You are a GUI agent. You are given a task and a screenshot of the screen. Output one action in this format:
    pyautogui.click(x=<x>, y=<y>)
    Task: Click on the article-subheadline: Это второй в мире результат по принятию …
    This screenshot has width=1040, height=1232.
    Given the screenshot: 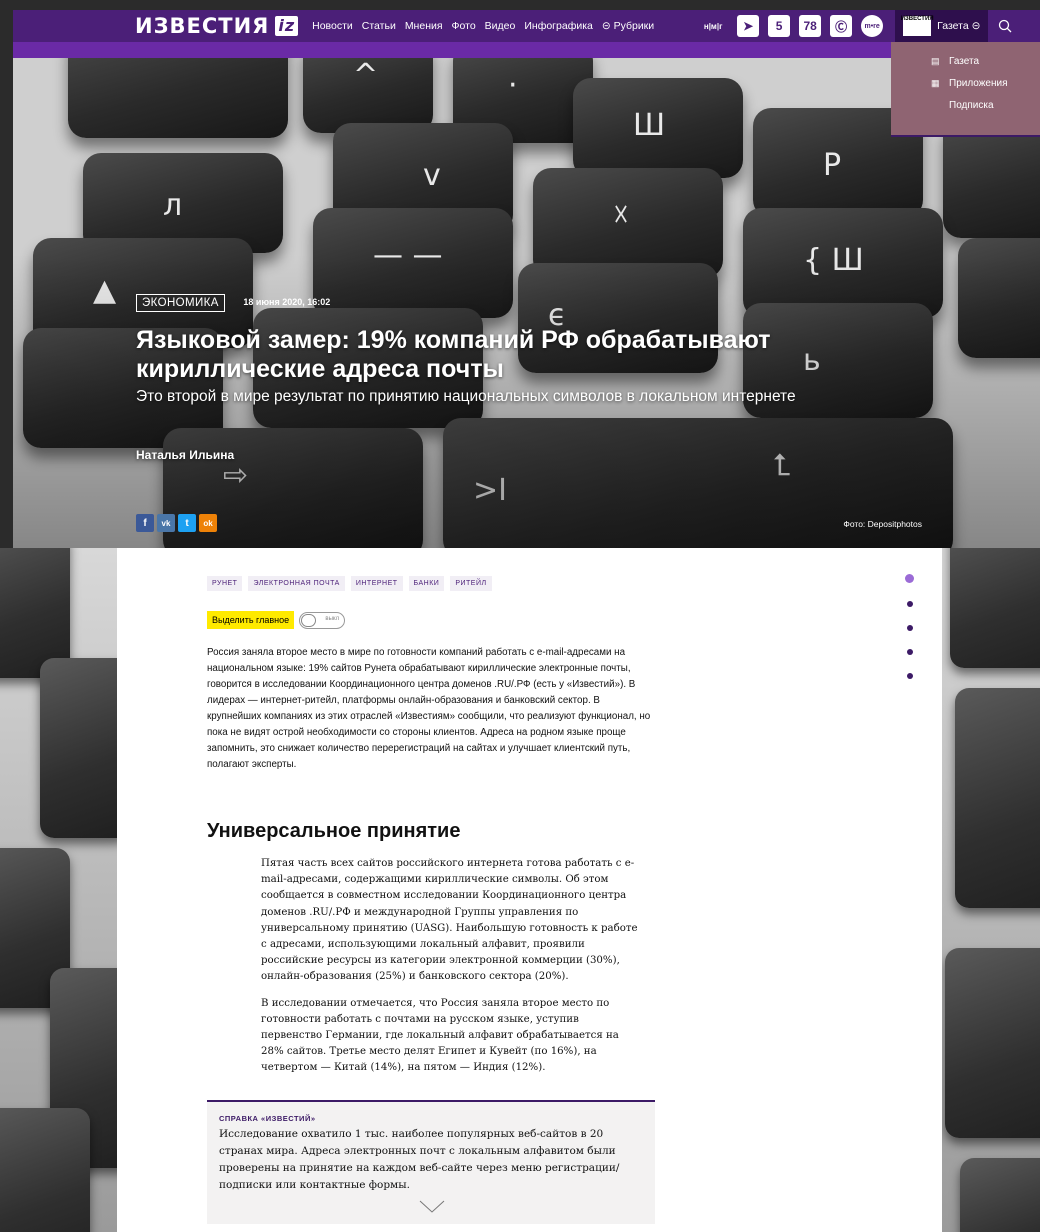 What is the action you would take?
    pyautogui.click(x=466, y=396)
    